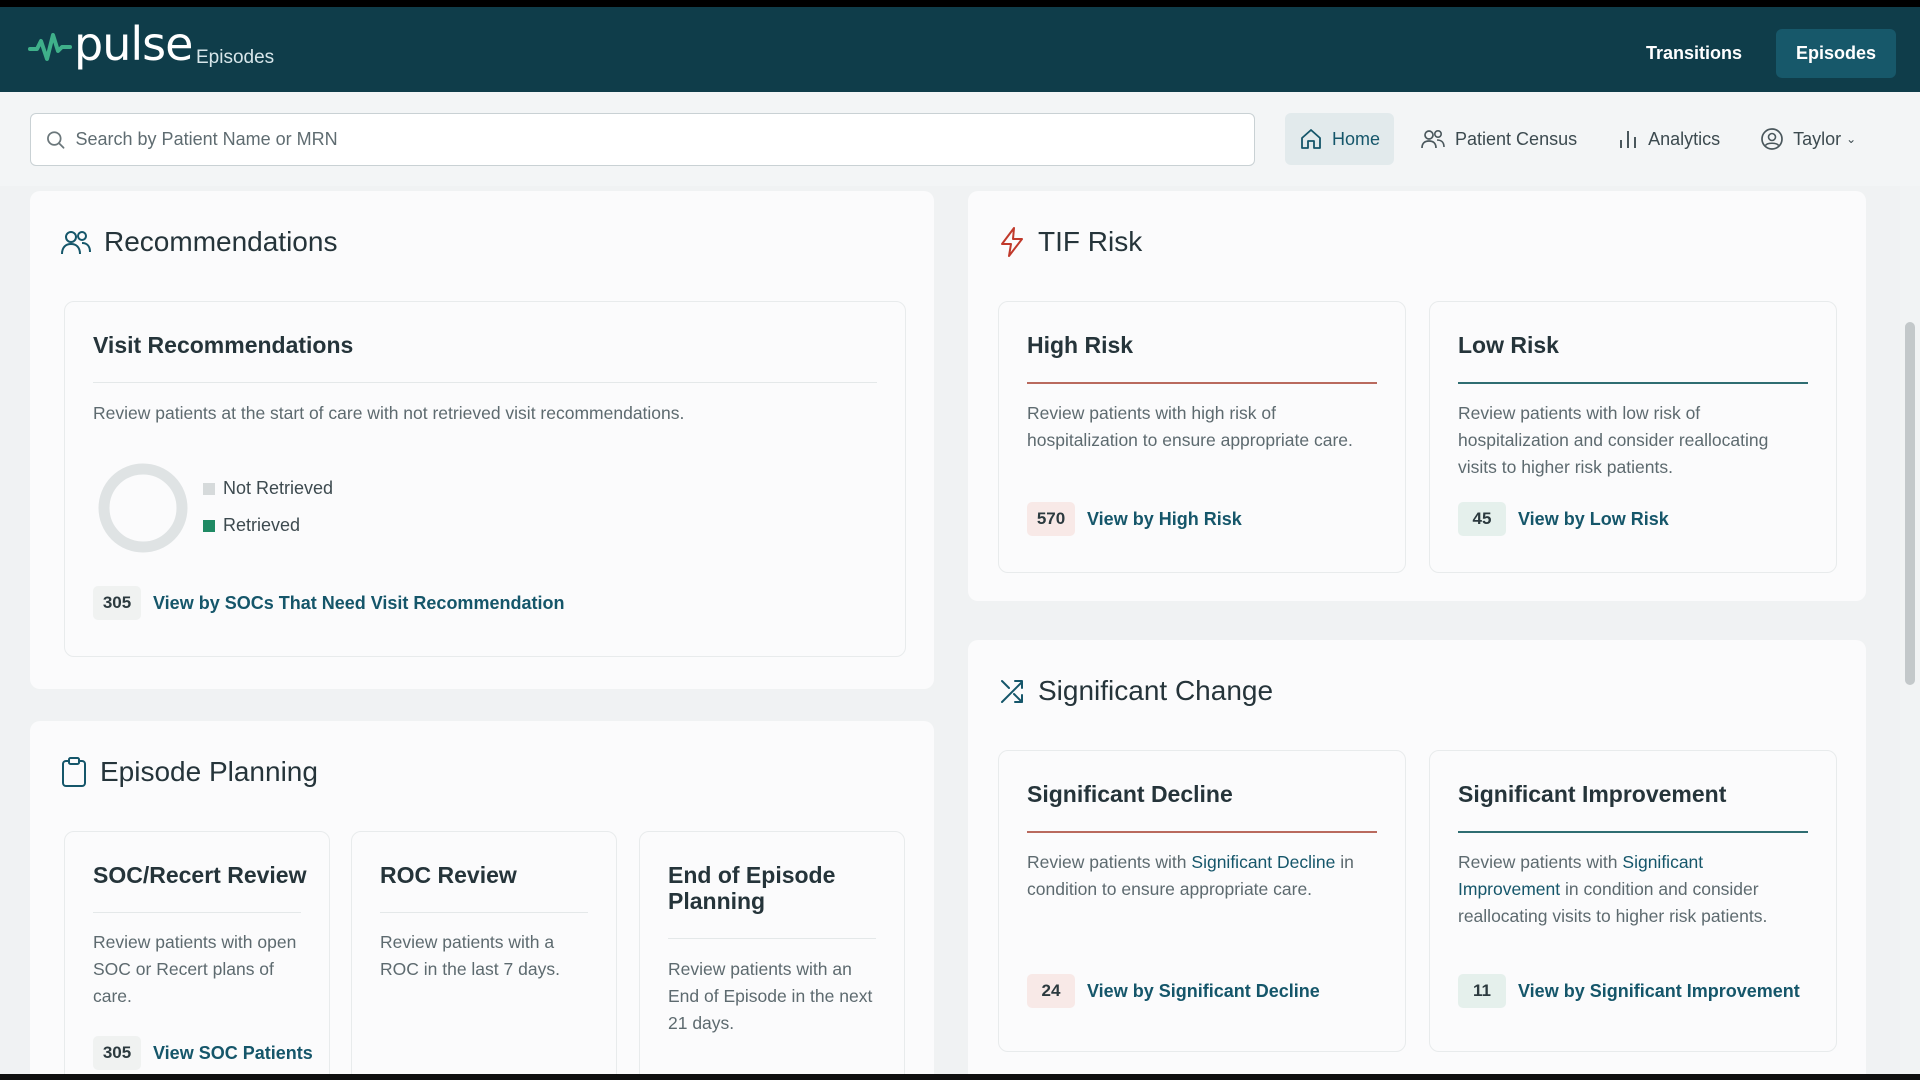 The image size is (1920, 1080). What do you see at coordinates (1311, 139) in the screenshot?
I see `home-icon` at bounding box center [1311, 139].